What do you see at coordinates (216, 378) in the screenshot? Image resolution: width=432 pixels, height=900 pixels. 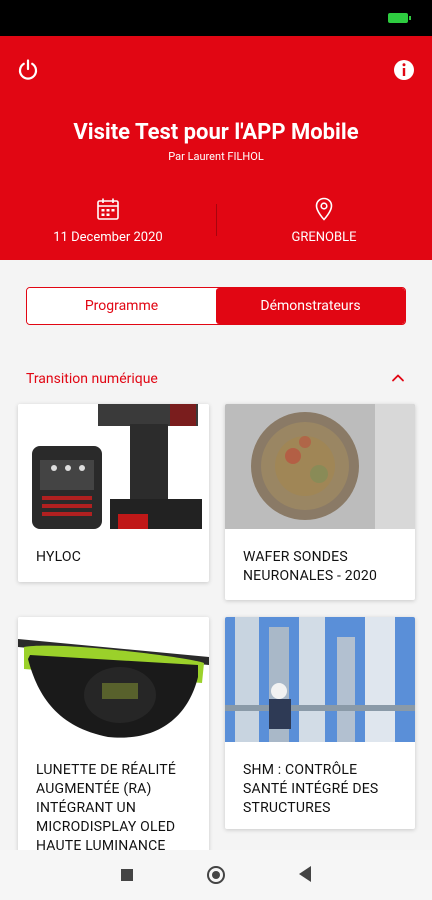 I see `section-header: Transition numérique` at bounding box center [216, 378].